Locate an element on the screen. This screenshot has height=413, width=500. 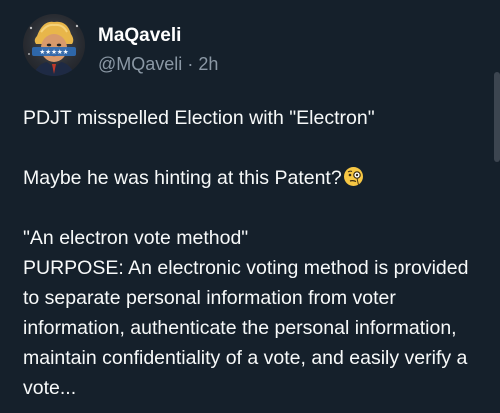
author-names: MaQaveli @MQaveli · 2h is located at coordinates (158, 50).